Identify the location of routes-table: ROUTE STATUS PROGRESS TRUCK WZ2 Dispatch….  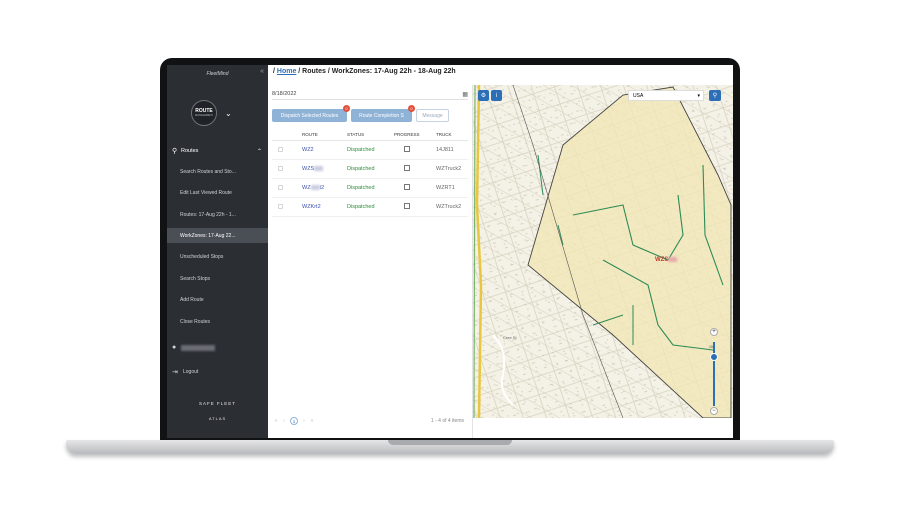
(370, 173).